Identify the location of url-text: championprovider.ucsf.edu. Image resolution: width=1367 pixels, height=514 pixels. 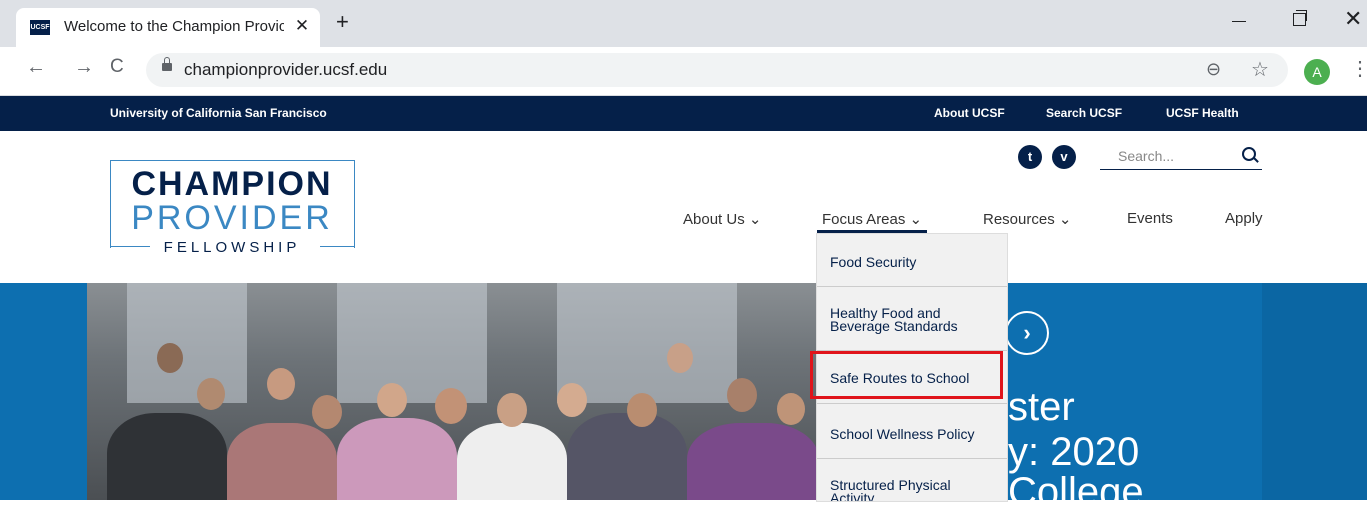
(286, 69).